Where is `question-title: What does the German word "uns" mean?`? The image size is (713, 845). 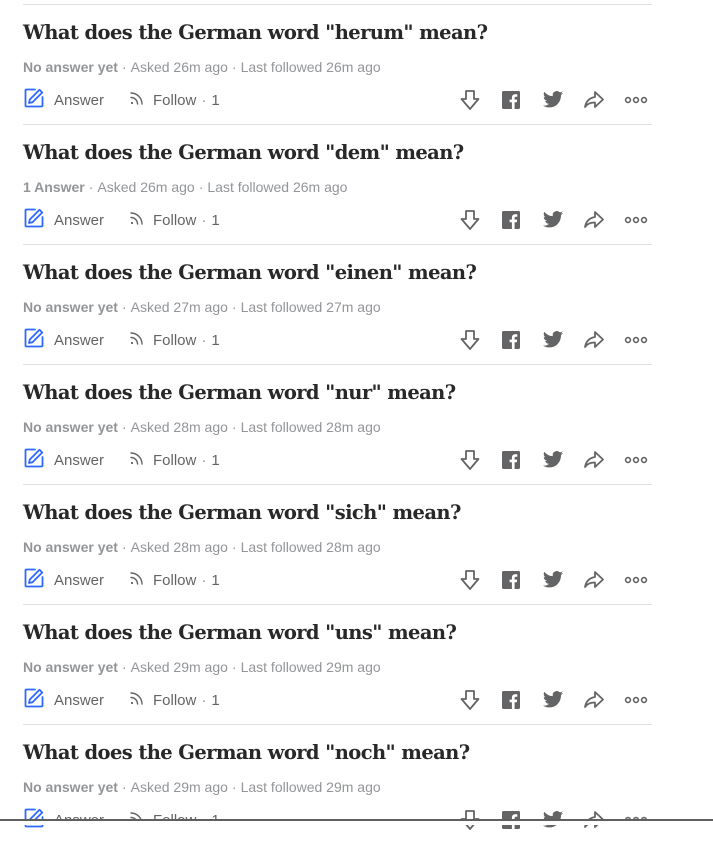 question-title: What does the German word "uns" mean? is located at coordinates (240, 632).